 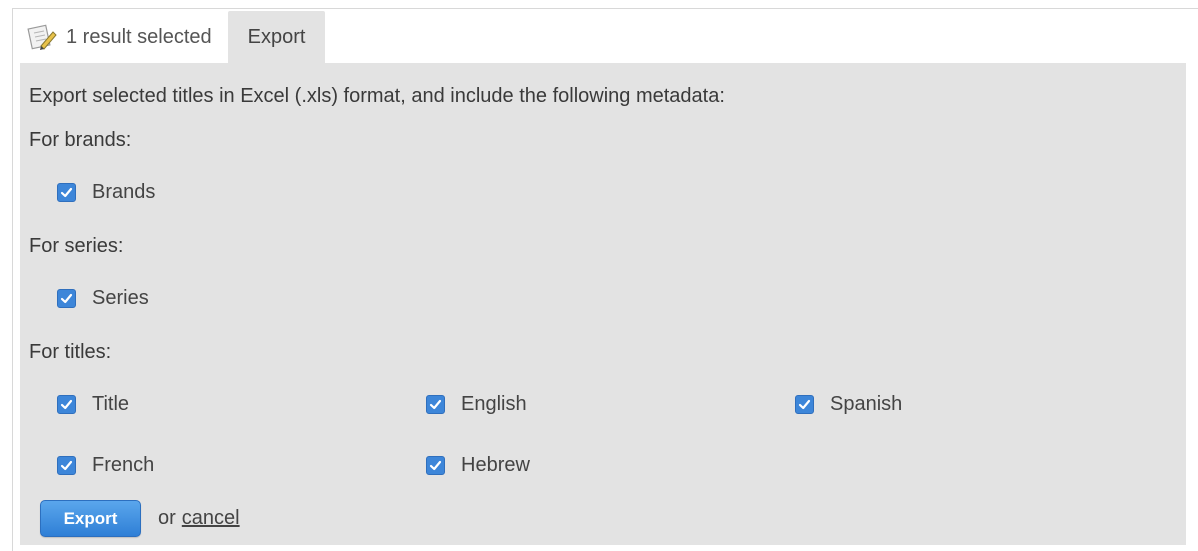 I want to click on checkbox-label: Hebrew, so click(x=495, y=465).